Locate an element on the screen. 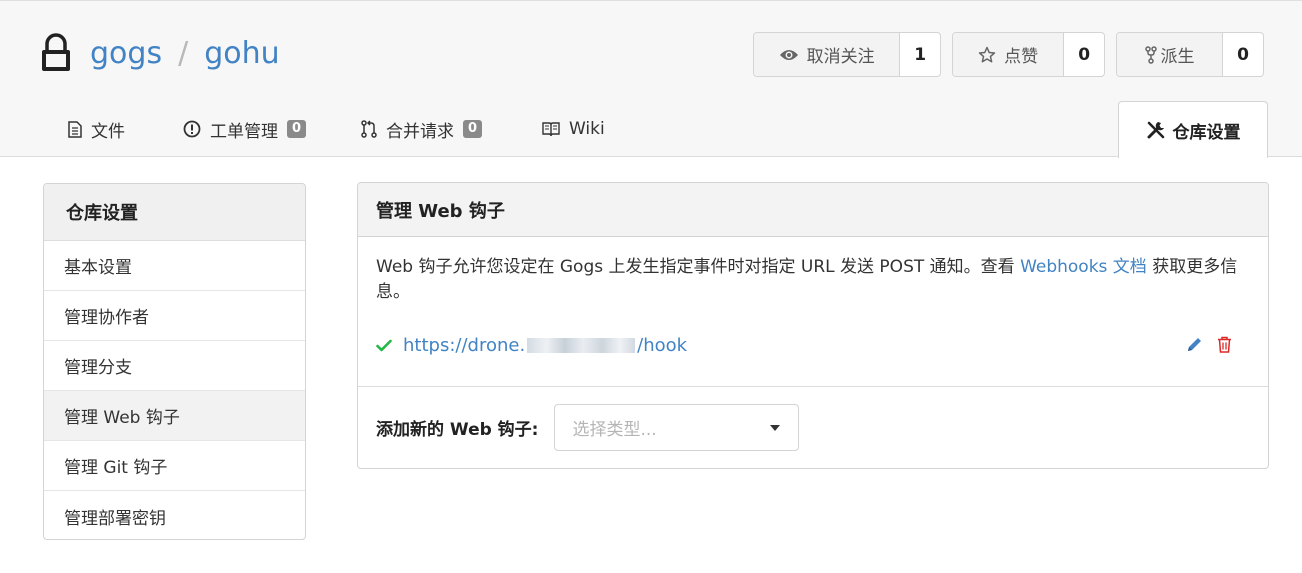 The height and width of the screenshot is (573, 1302). file-text-icon is located at coordinates (75, 129).